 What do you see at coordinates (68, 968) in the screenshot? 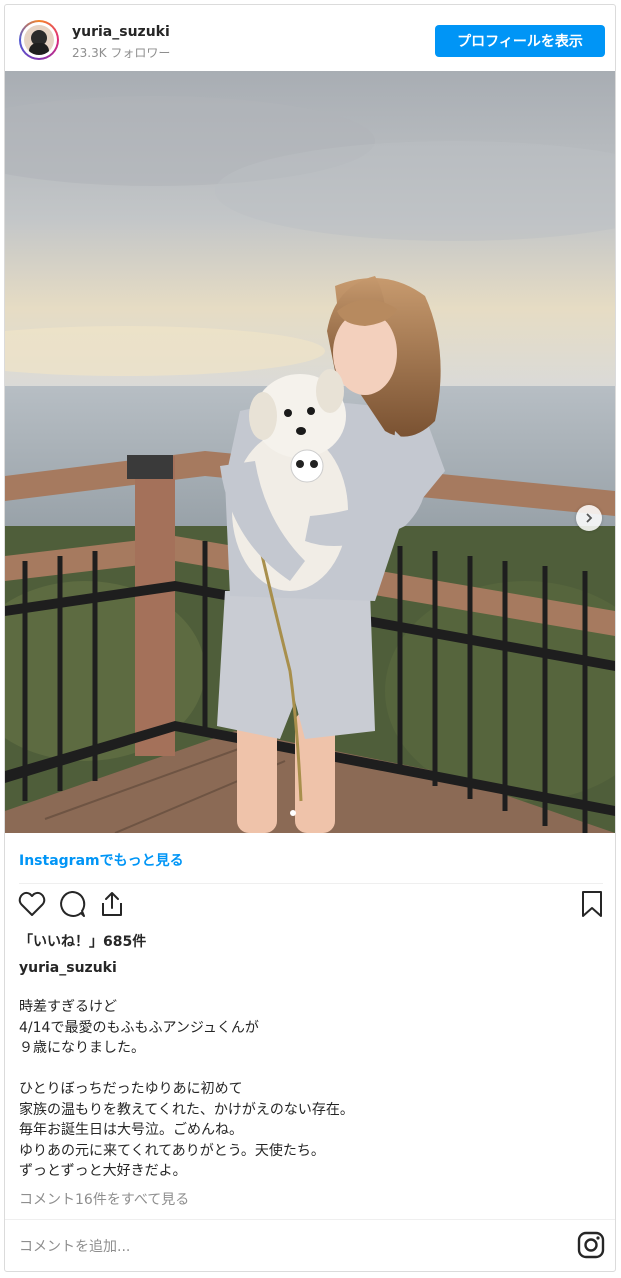
I see `caption-username: yuria_suzuki` at bounding box center [68, 968].